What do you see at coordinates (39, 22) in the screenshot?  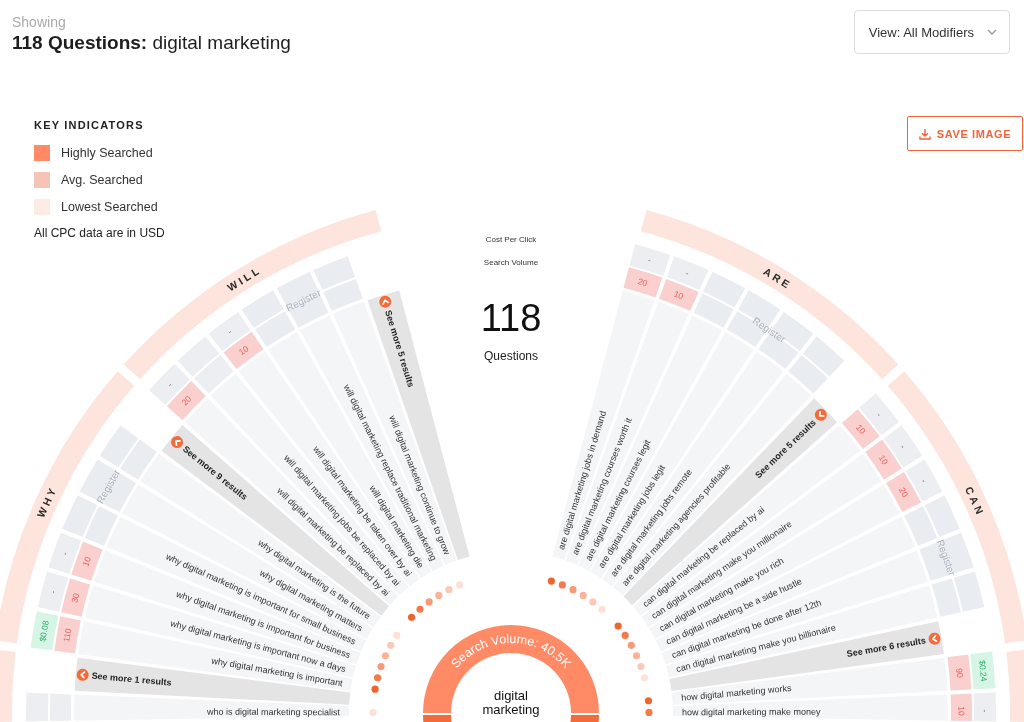 I see `showing-label: Showing` at bounding box center [39, 22].